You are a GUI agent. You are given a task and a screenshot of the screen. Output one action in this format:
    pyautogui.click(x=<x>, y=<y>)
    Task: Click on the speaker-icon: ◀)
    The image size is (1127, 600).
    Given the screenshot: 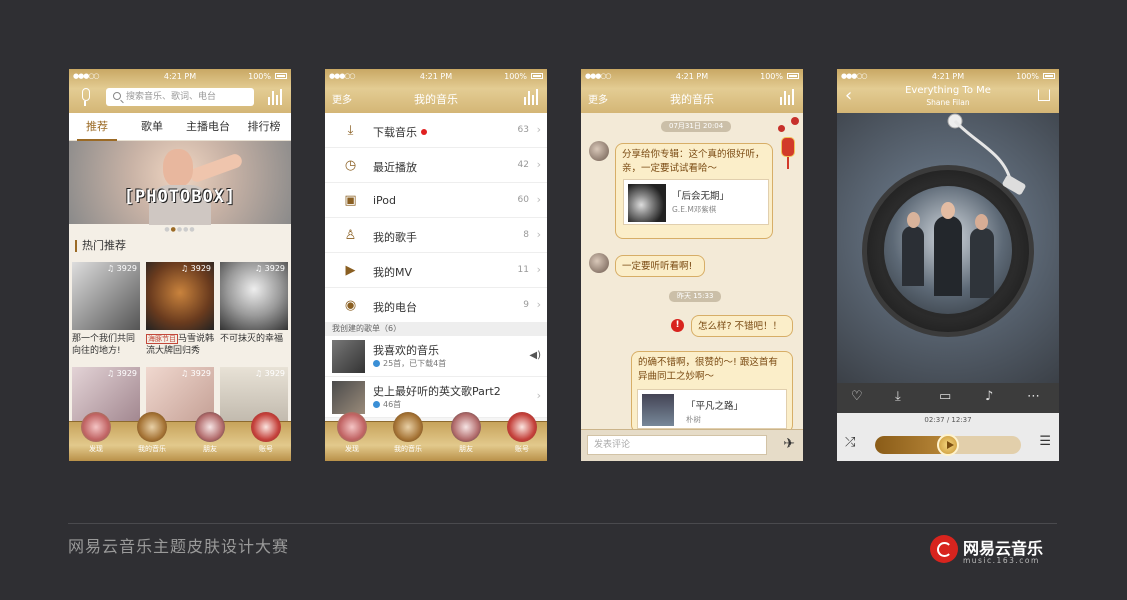 What is the action you would take?
    pyautogui.click(x=535, y=355)
    